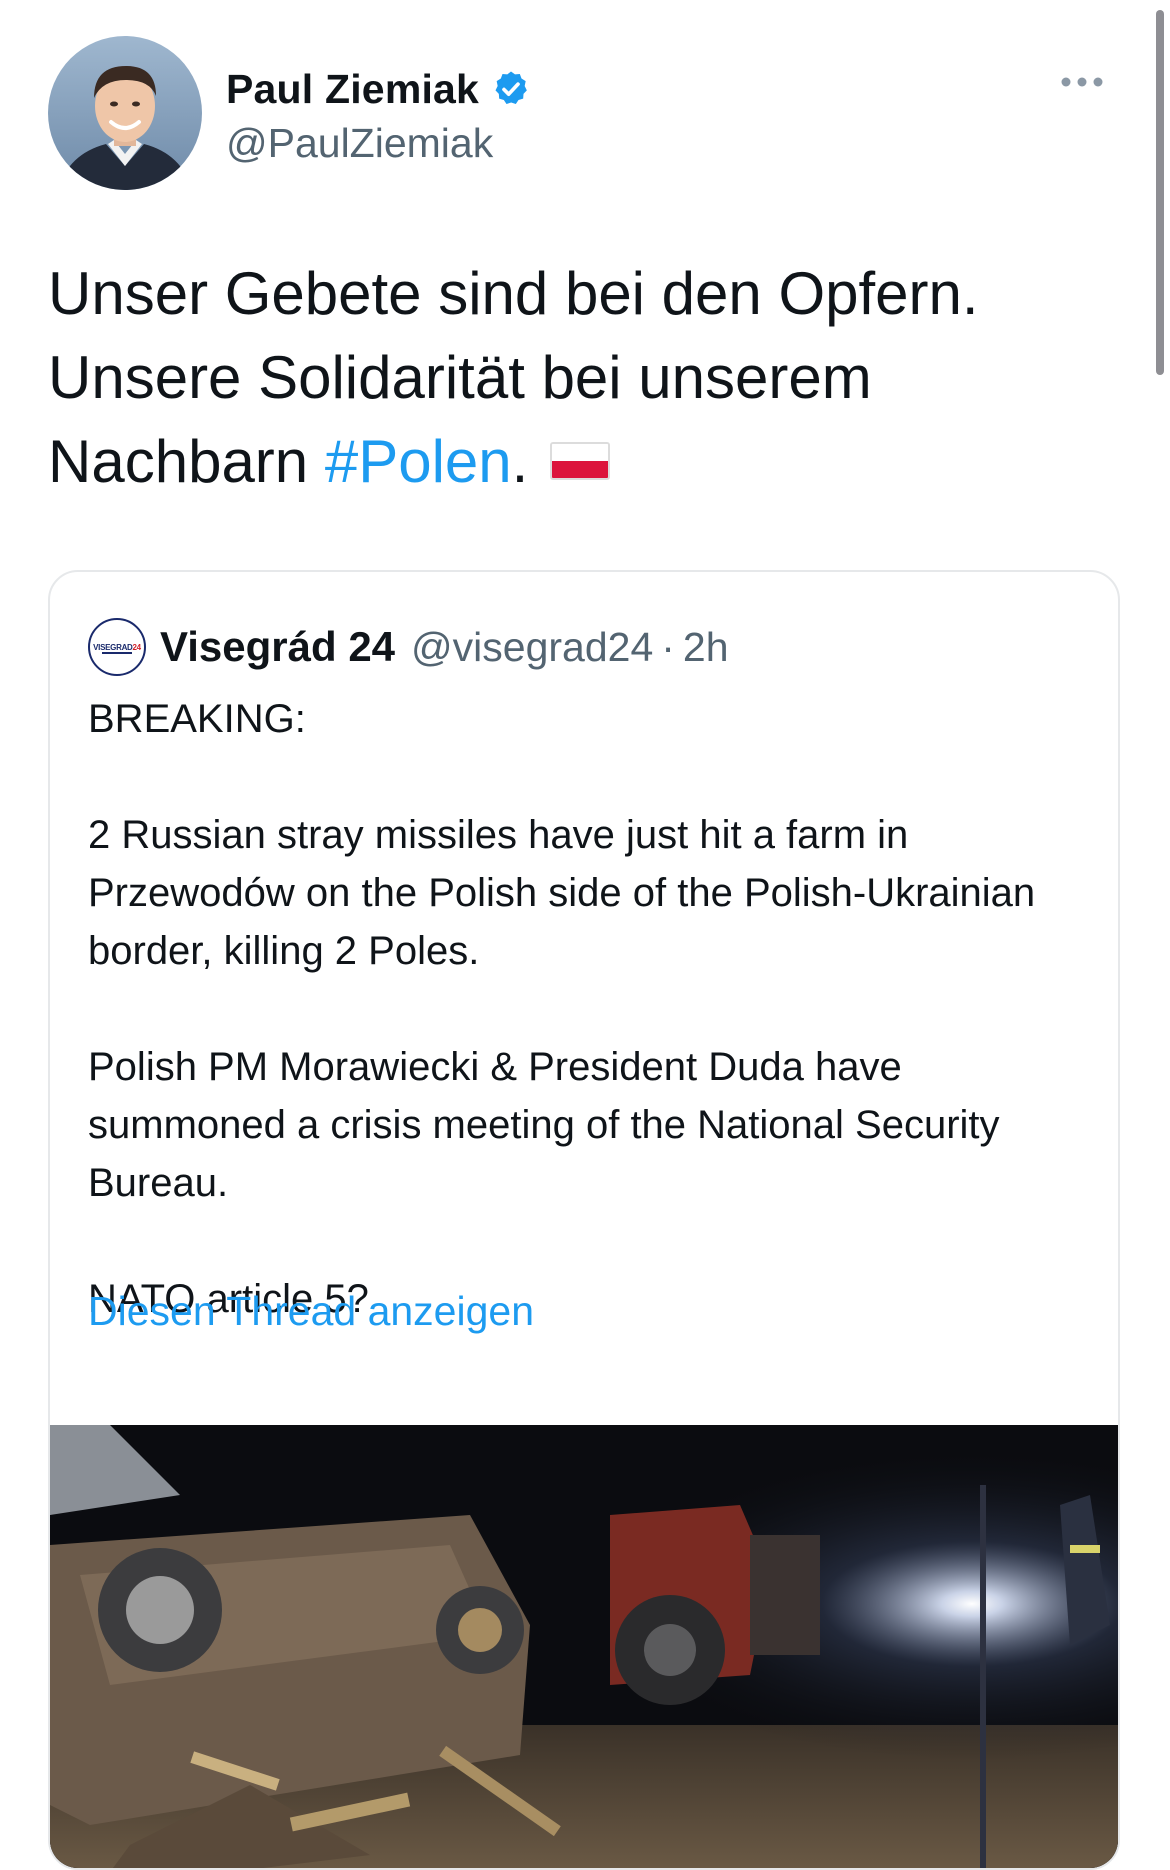  I want to click on quoted-avatar-logo-bar, so click(117, 653).